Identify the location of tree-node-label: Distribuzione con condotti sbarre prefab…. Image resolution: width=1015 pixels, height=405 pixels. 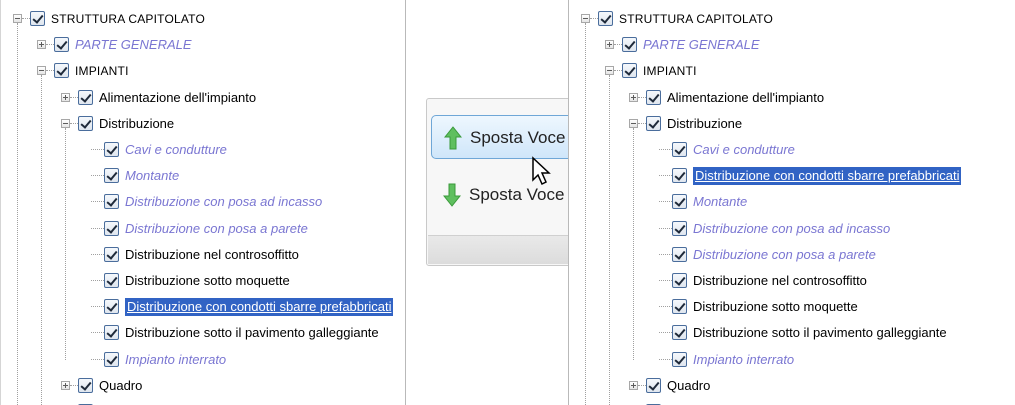
(259, 307).